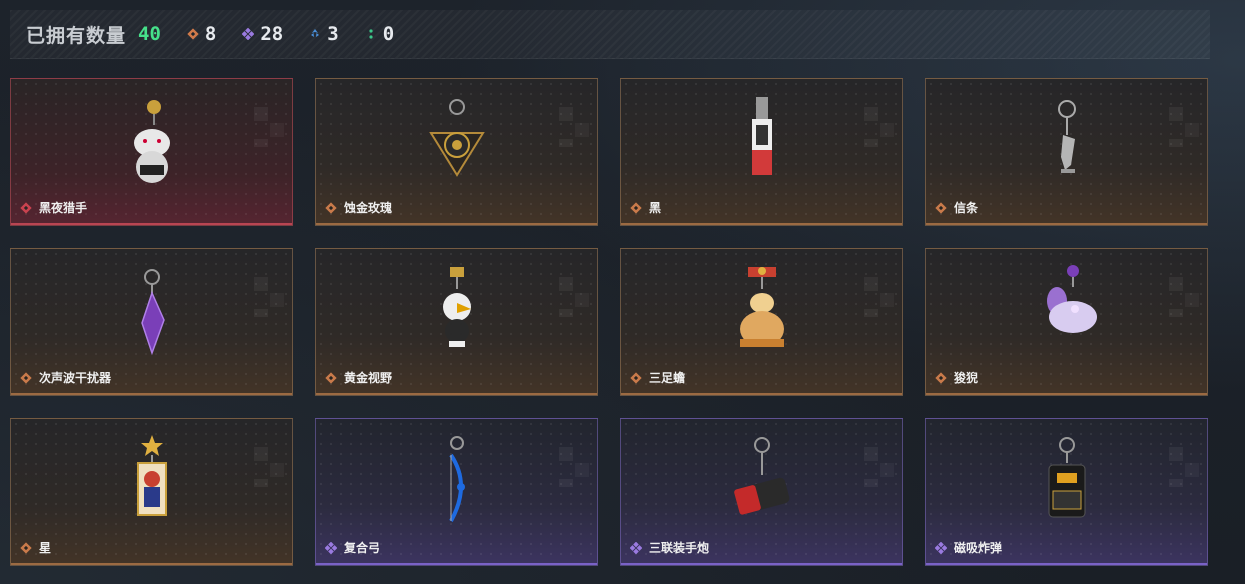 The image size is (1245, 584). Describe the element at coordinates (966, 208) in the screenshot. I see `item-name: 信条` at that location.